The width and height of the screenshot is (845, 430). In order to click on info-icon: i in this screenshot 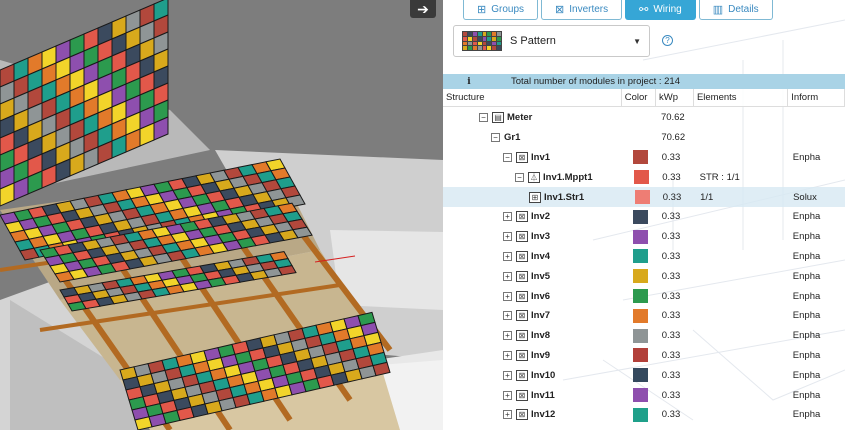, I will do `click(469, 81)`.